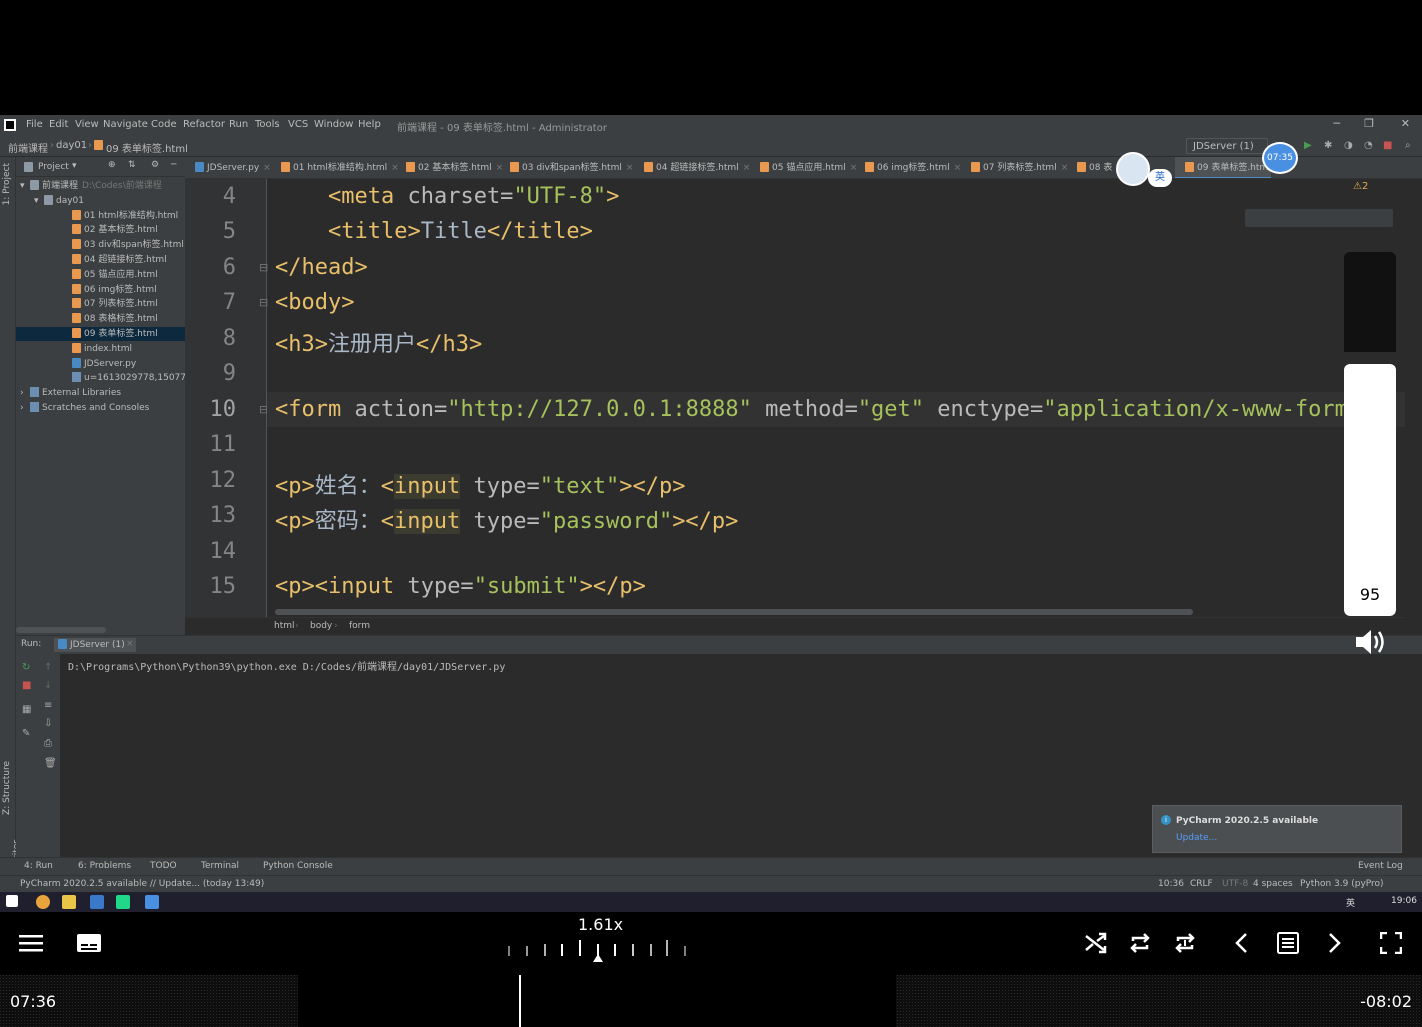  I want to click on menu-view: View, so click(87, 124).